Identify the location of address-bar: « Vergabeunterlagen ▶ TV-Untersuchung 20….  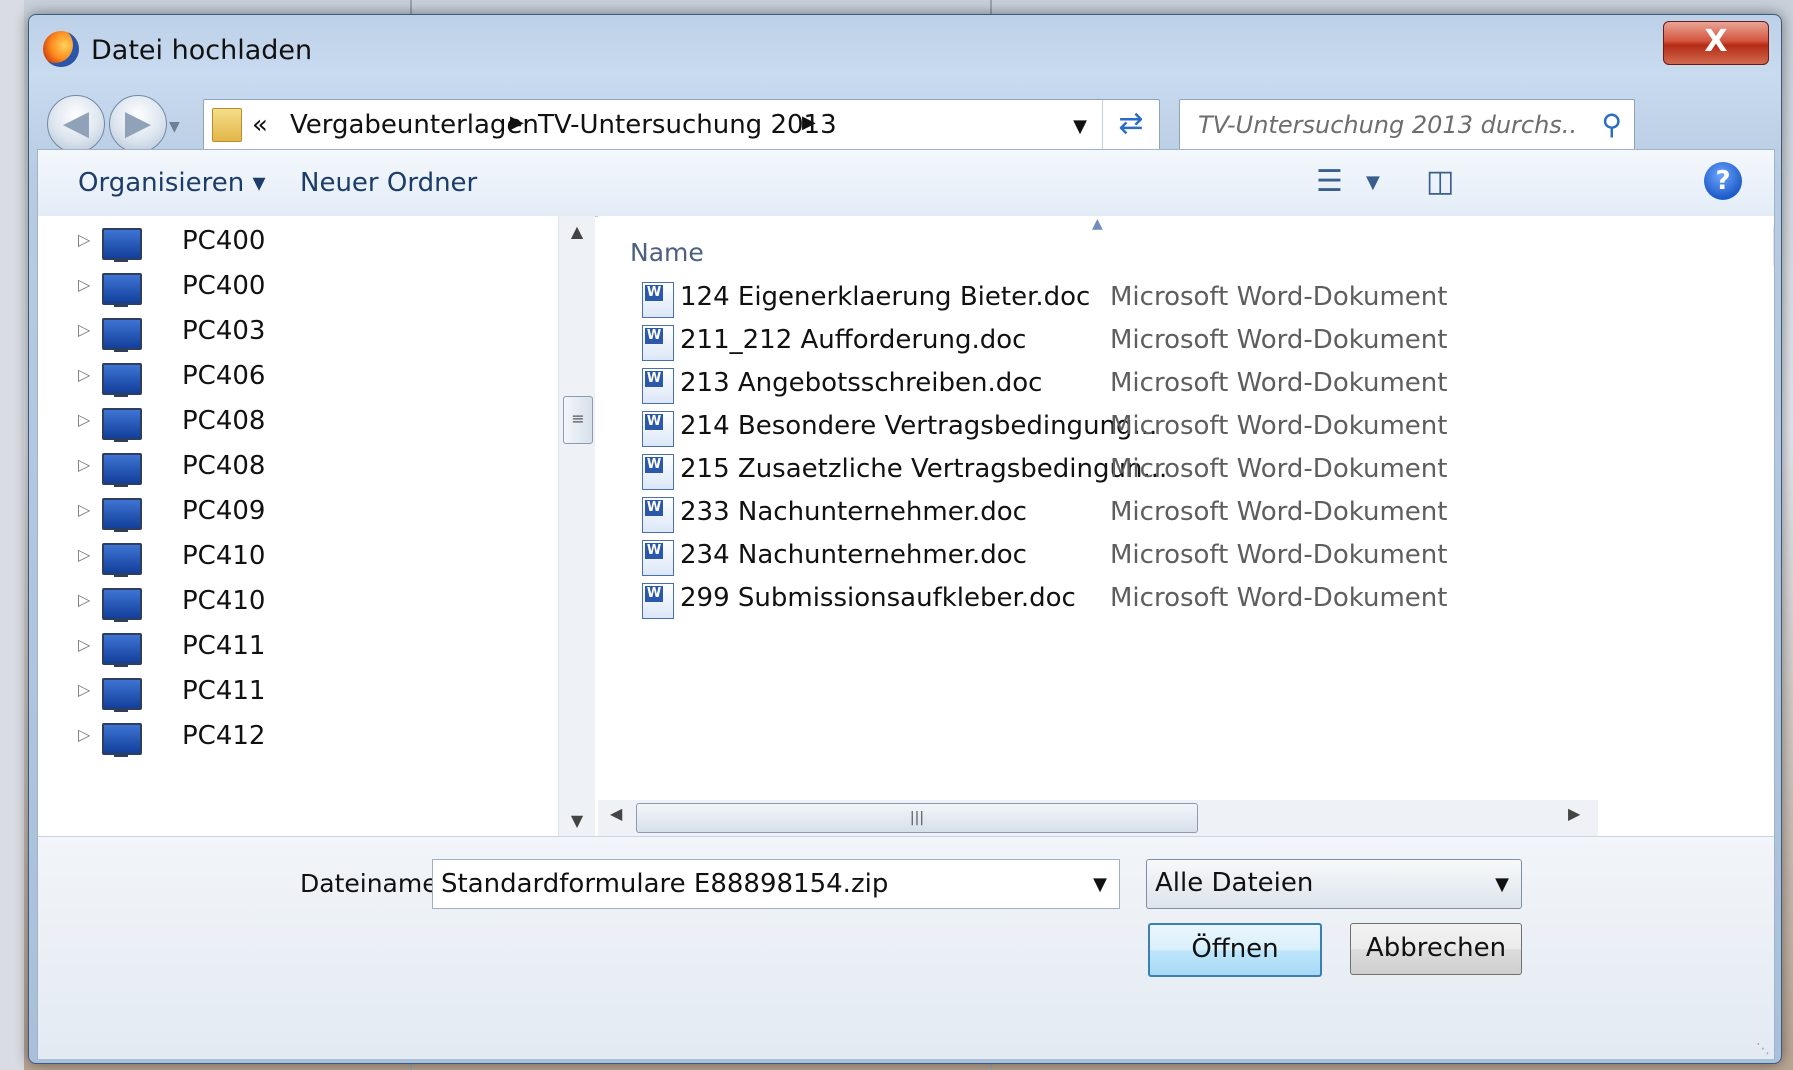
(681, 125).